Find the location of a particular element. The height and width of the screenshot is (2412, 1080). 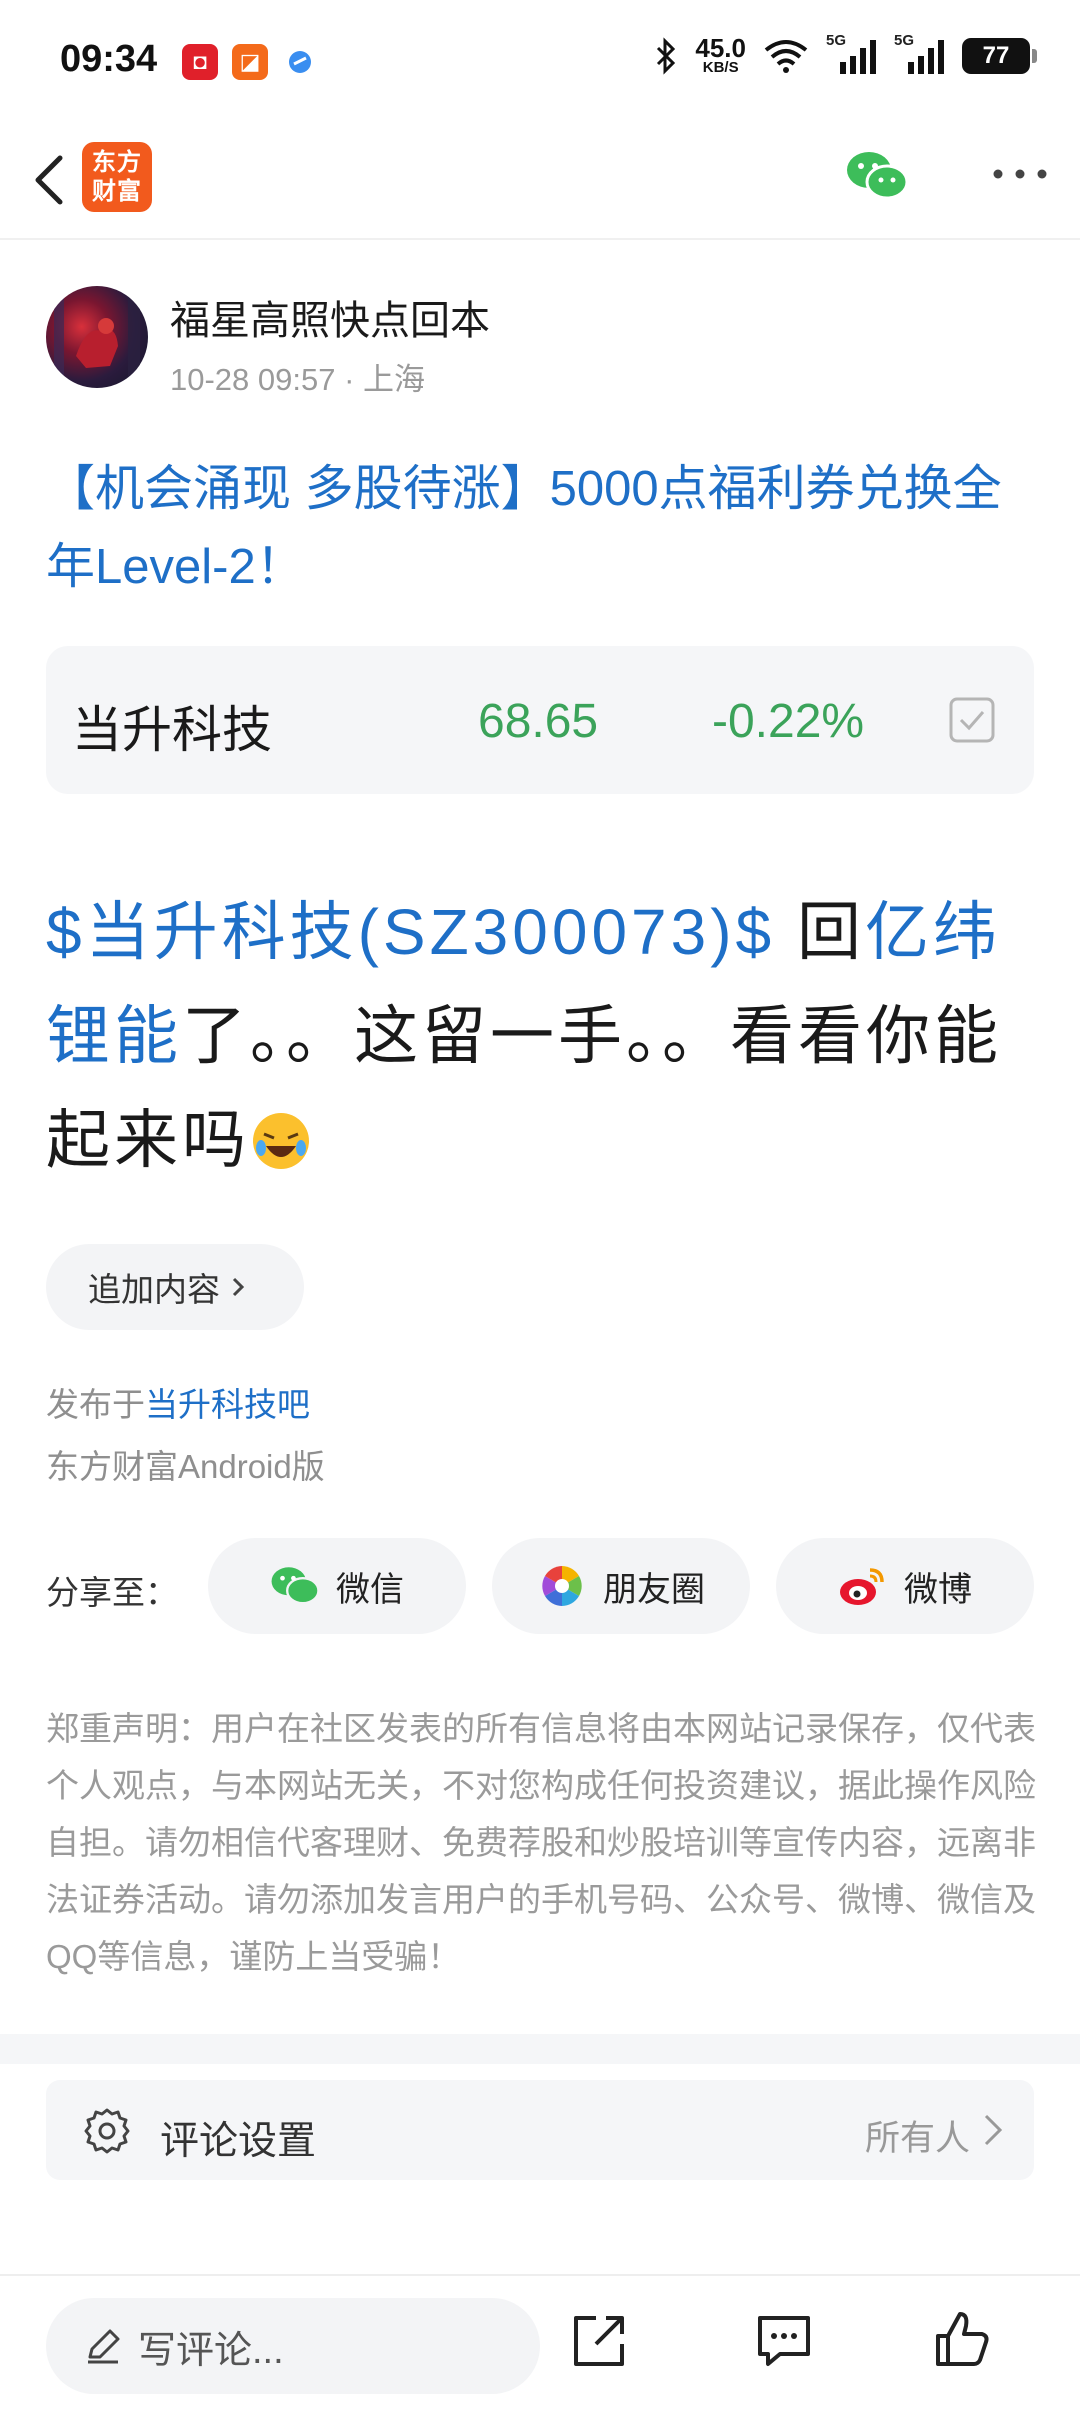

stock-name: 当升科技 is located at coordinates (172, 730).